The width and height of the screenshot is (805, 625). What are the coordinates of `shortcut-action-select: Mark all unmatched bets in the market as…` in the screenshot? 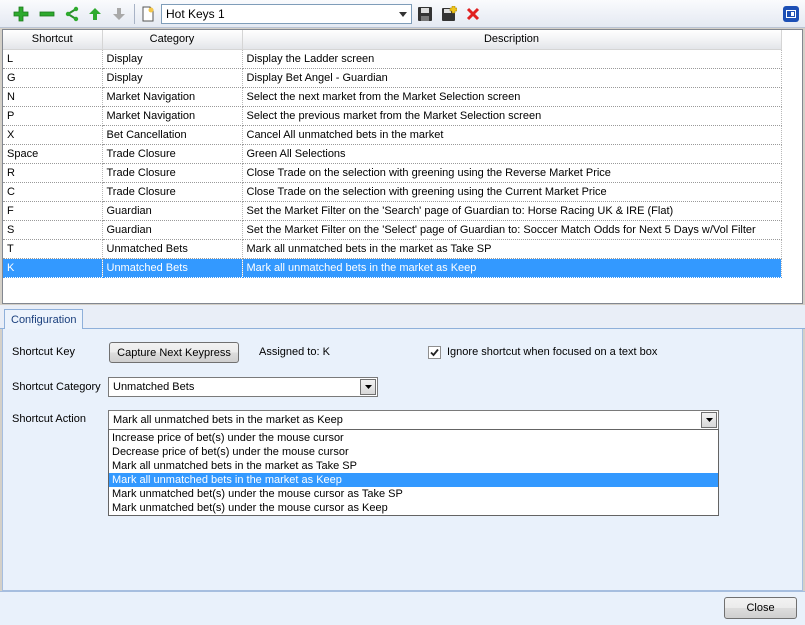 It's located at (413, 420).